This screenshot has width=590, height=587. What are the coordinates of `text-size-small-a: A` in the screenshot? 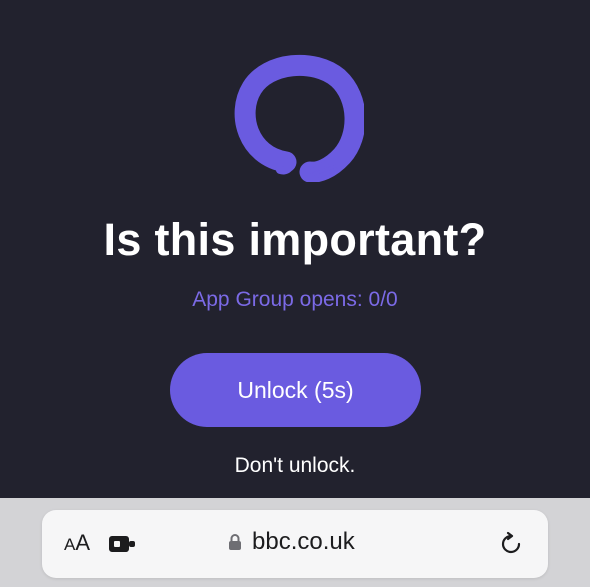 It's located at (70, 544).